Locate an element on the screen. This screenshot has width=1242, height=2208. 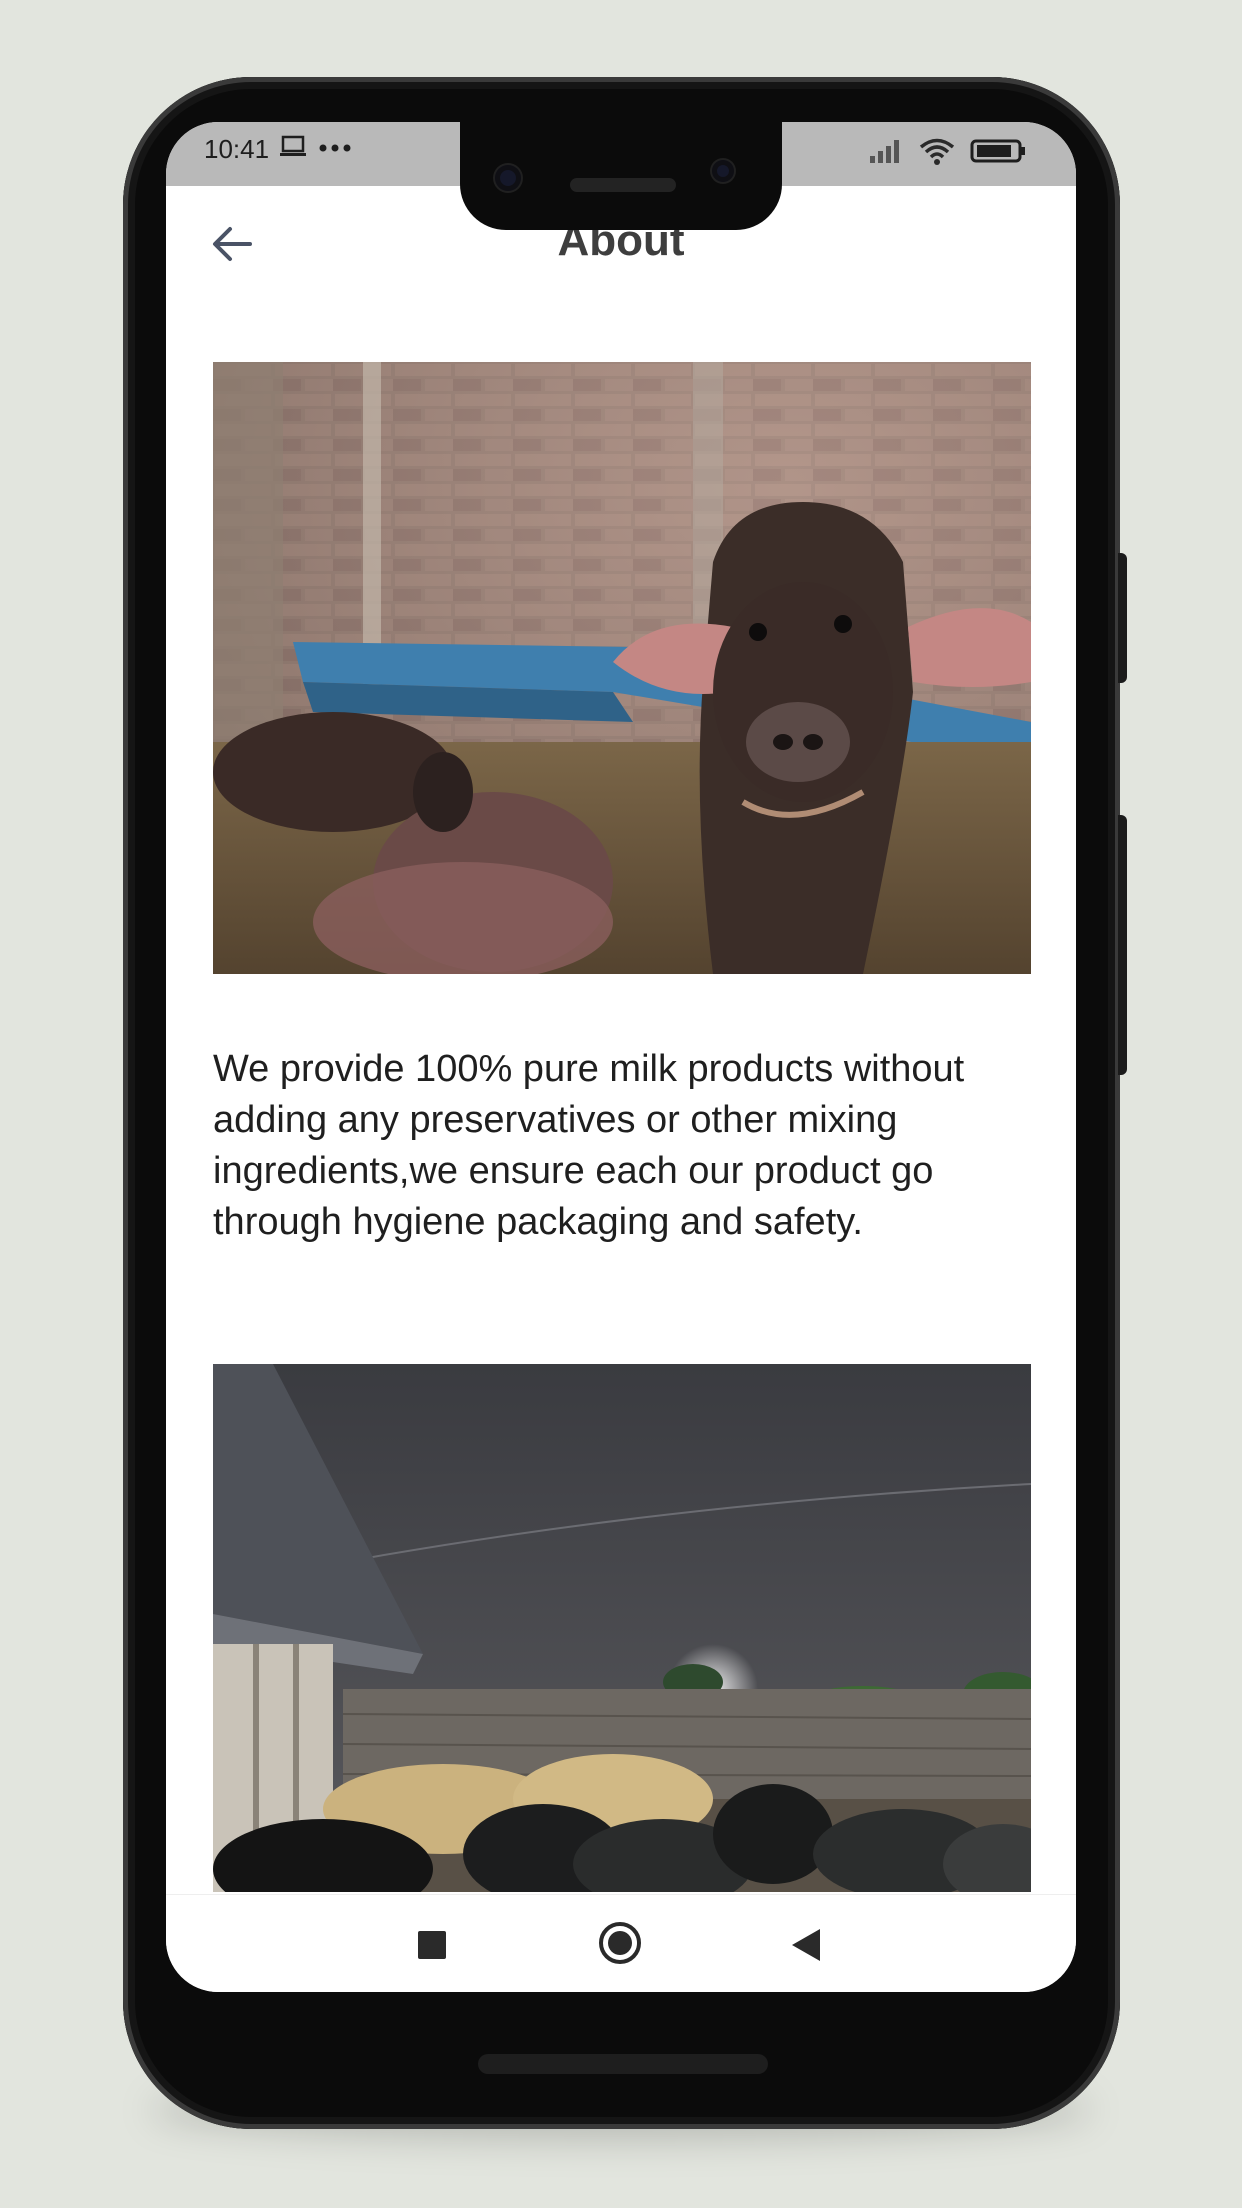
wifi-icon is located at coordinates (937, 153).